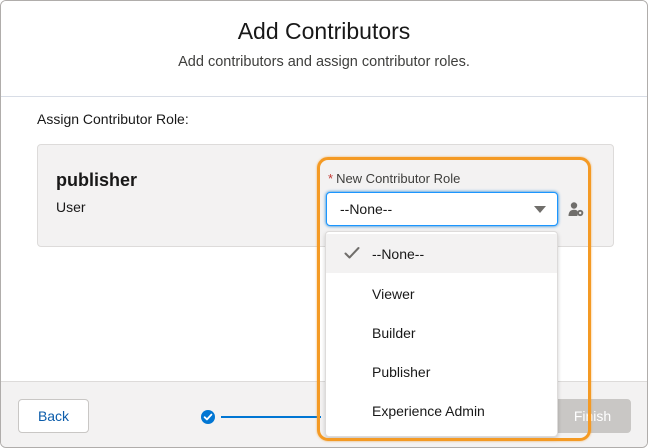 The image size is (648, 448). Describe the element at coordinates (441, 371) in the screenshot. I see `dropdown-option: Publisher` at that location.